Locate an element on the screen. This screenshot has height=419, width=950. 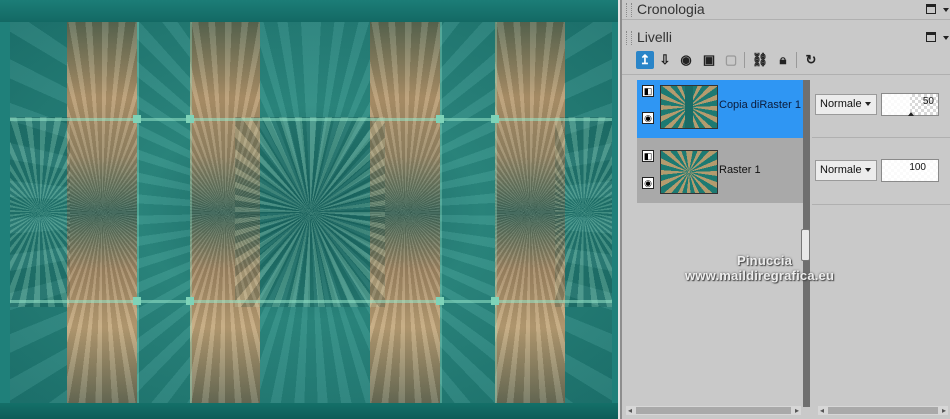
watermark-author: Pinuccia is located at coordinates (765, 260).